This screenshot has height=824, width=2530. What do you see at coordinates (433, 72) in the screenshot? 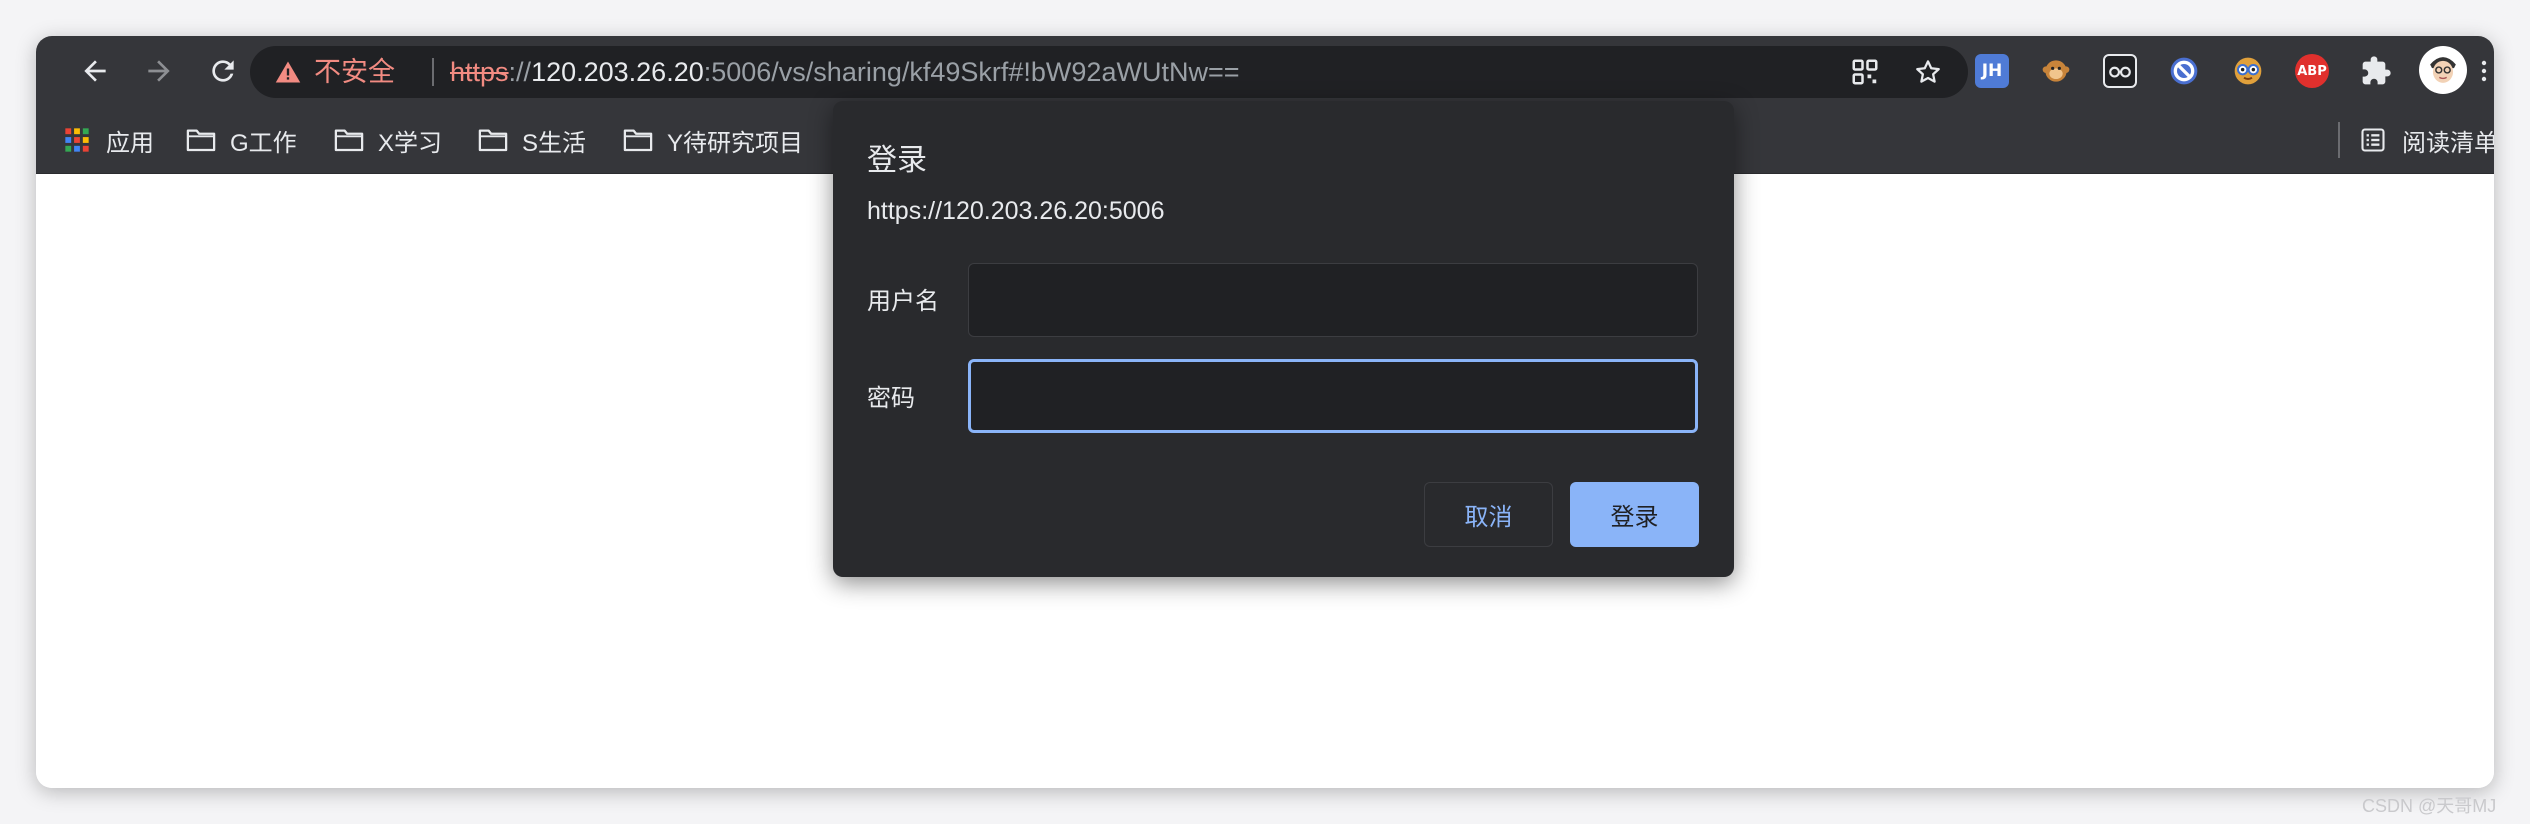
I see `omnibox-divider` at bounding box center [433, 72].